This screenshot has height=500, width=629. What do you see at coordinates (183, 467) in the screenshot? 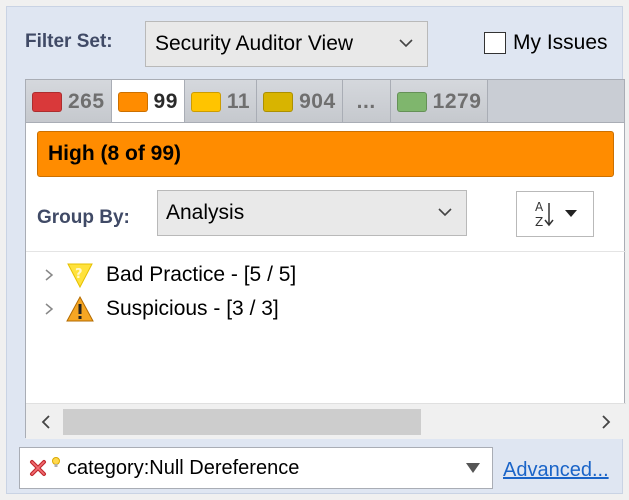
I see `search-value: category:Null Dereference` at bounding box center [183, 467].